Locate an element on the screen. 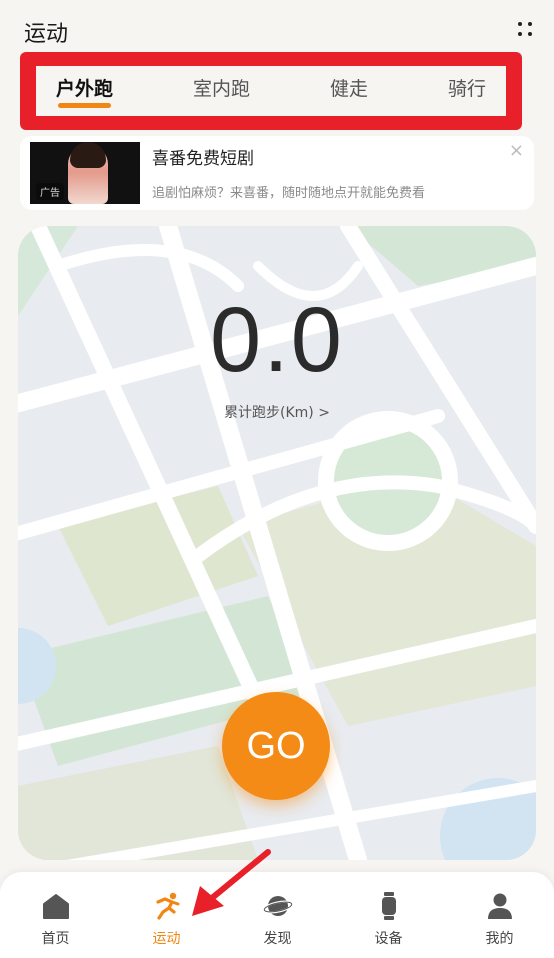  person-icon is located at coordinates (500, 906).